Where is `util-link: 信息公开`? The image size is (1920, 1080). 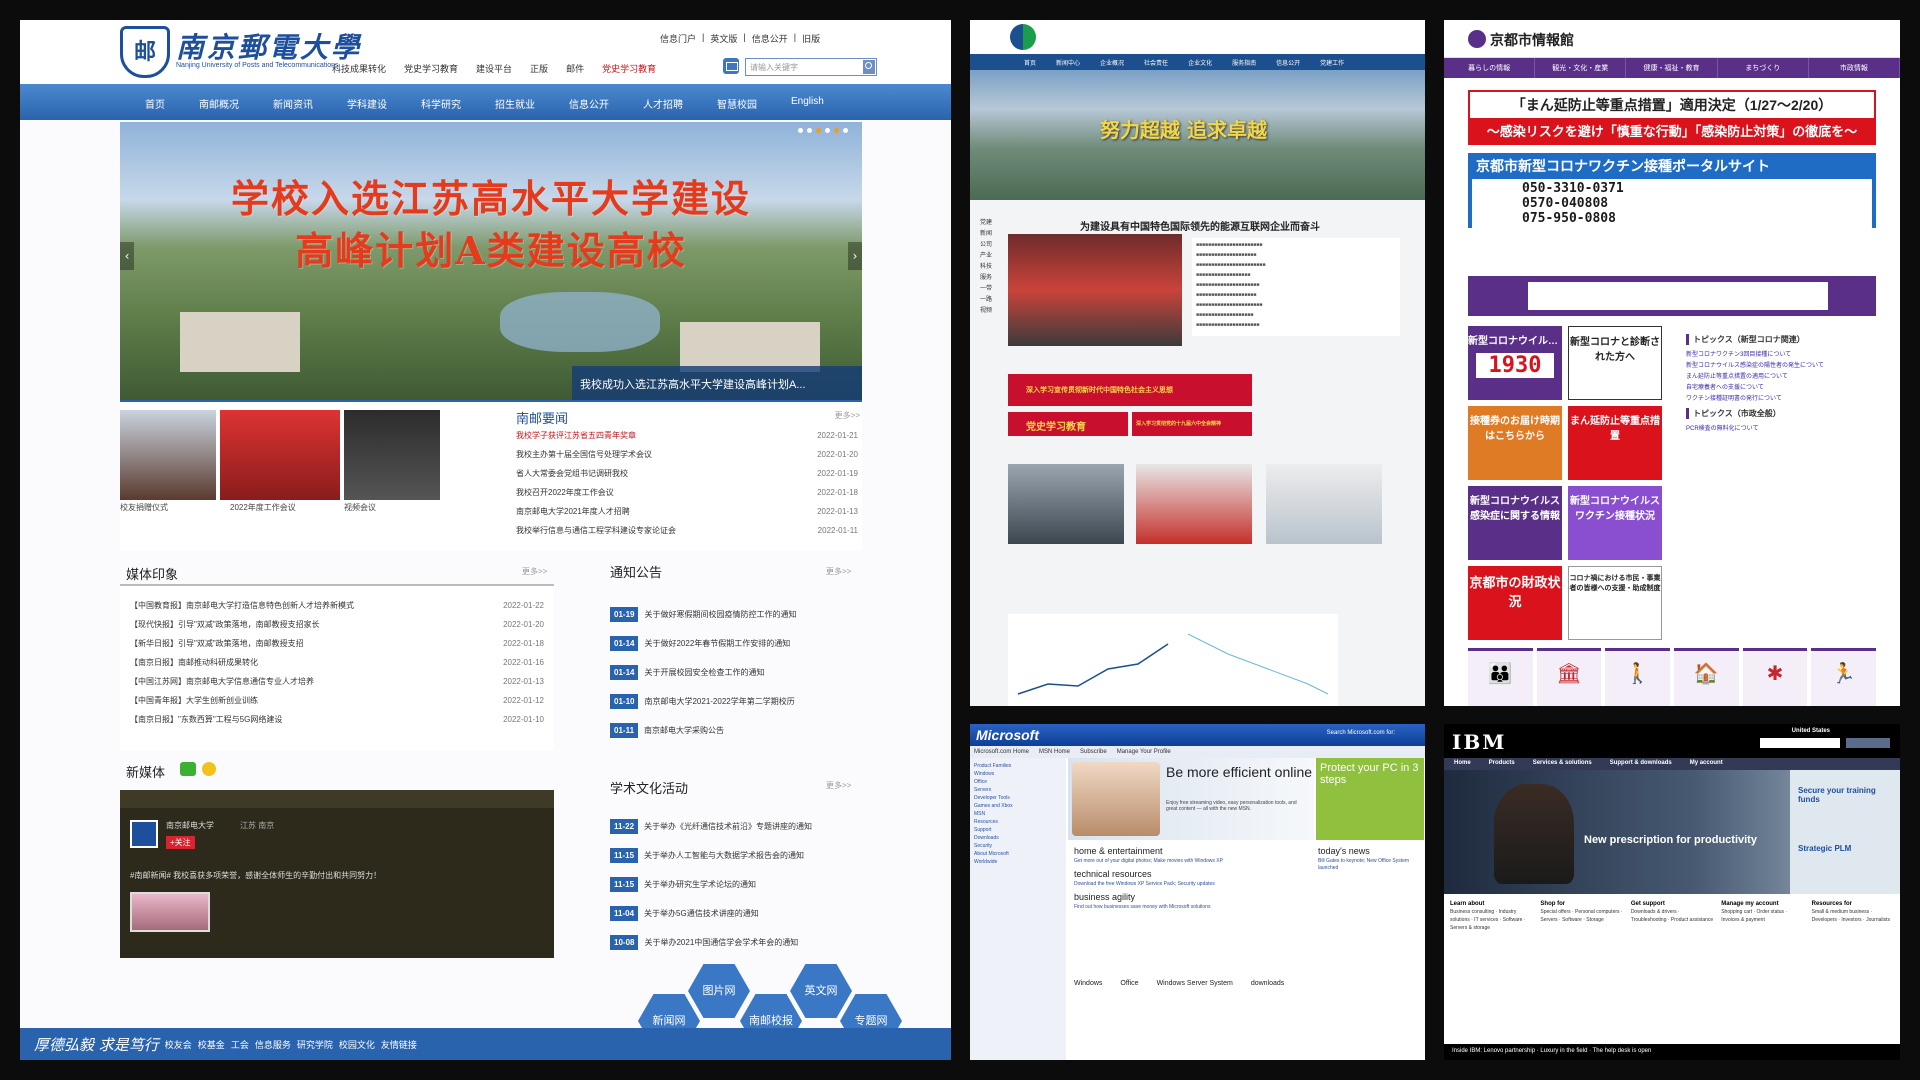 util-link: 信息公开 is located at coordinates (770, 38).